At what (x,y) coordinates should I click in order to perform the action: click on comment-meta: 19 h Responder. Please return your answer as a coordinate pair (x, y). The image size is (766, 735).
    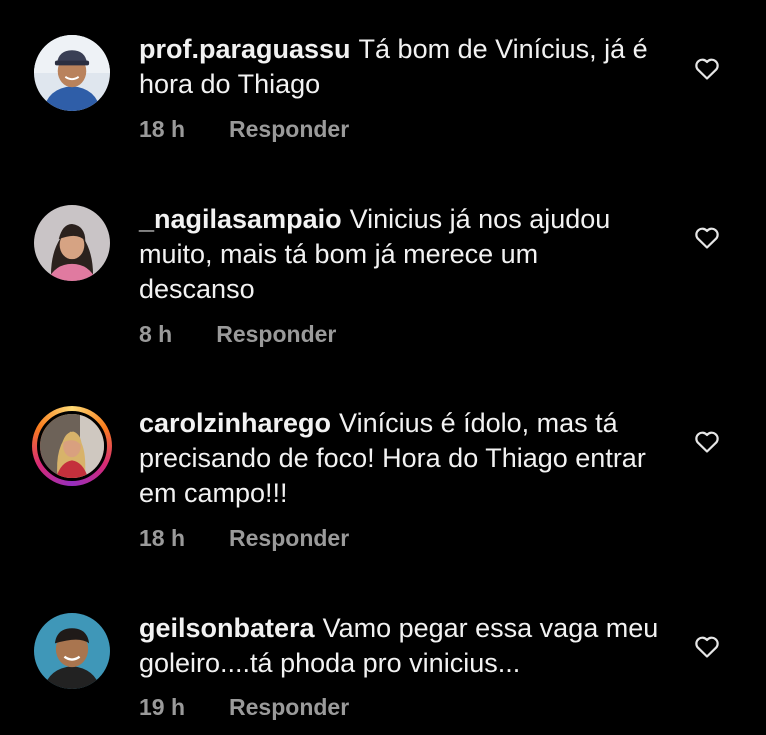
    Looking at the image, I should click on (244, 707).